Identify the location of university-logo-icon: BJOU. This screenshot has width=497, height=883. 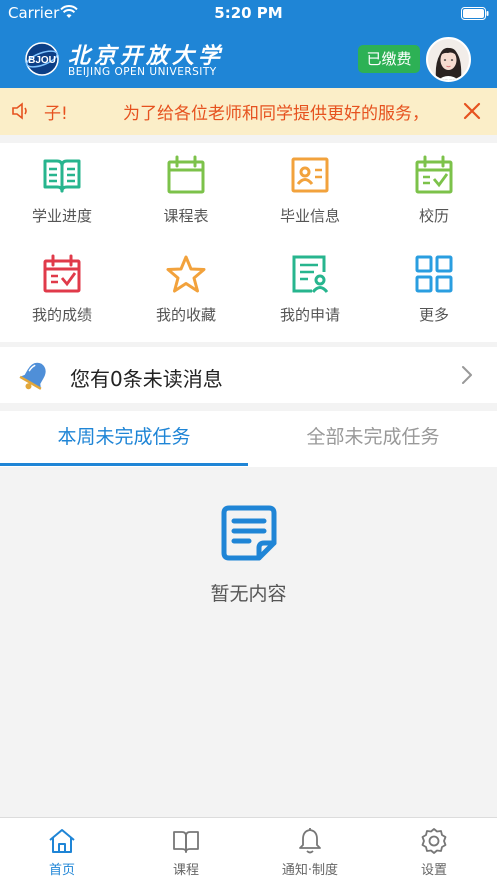
(42, 59).